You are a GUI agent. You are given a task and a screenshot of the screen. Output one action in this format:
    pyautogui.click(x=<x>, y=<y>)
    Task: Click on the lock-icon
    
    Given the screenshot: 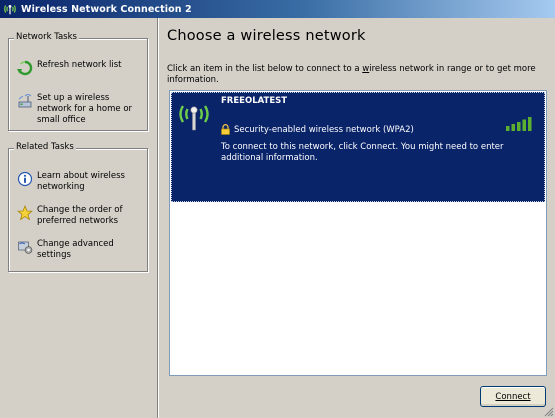 What is the action you would take?
    pyautogui.click(x=225, y=129)
    